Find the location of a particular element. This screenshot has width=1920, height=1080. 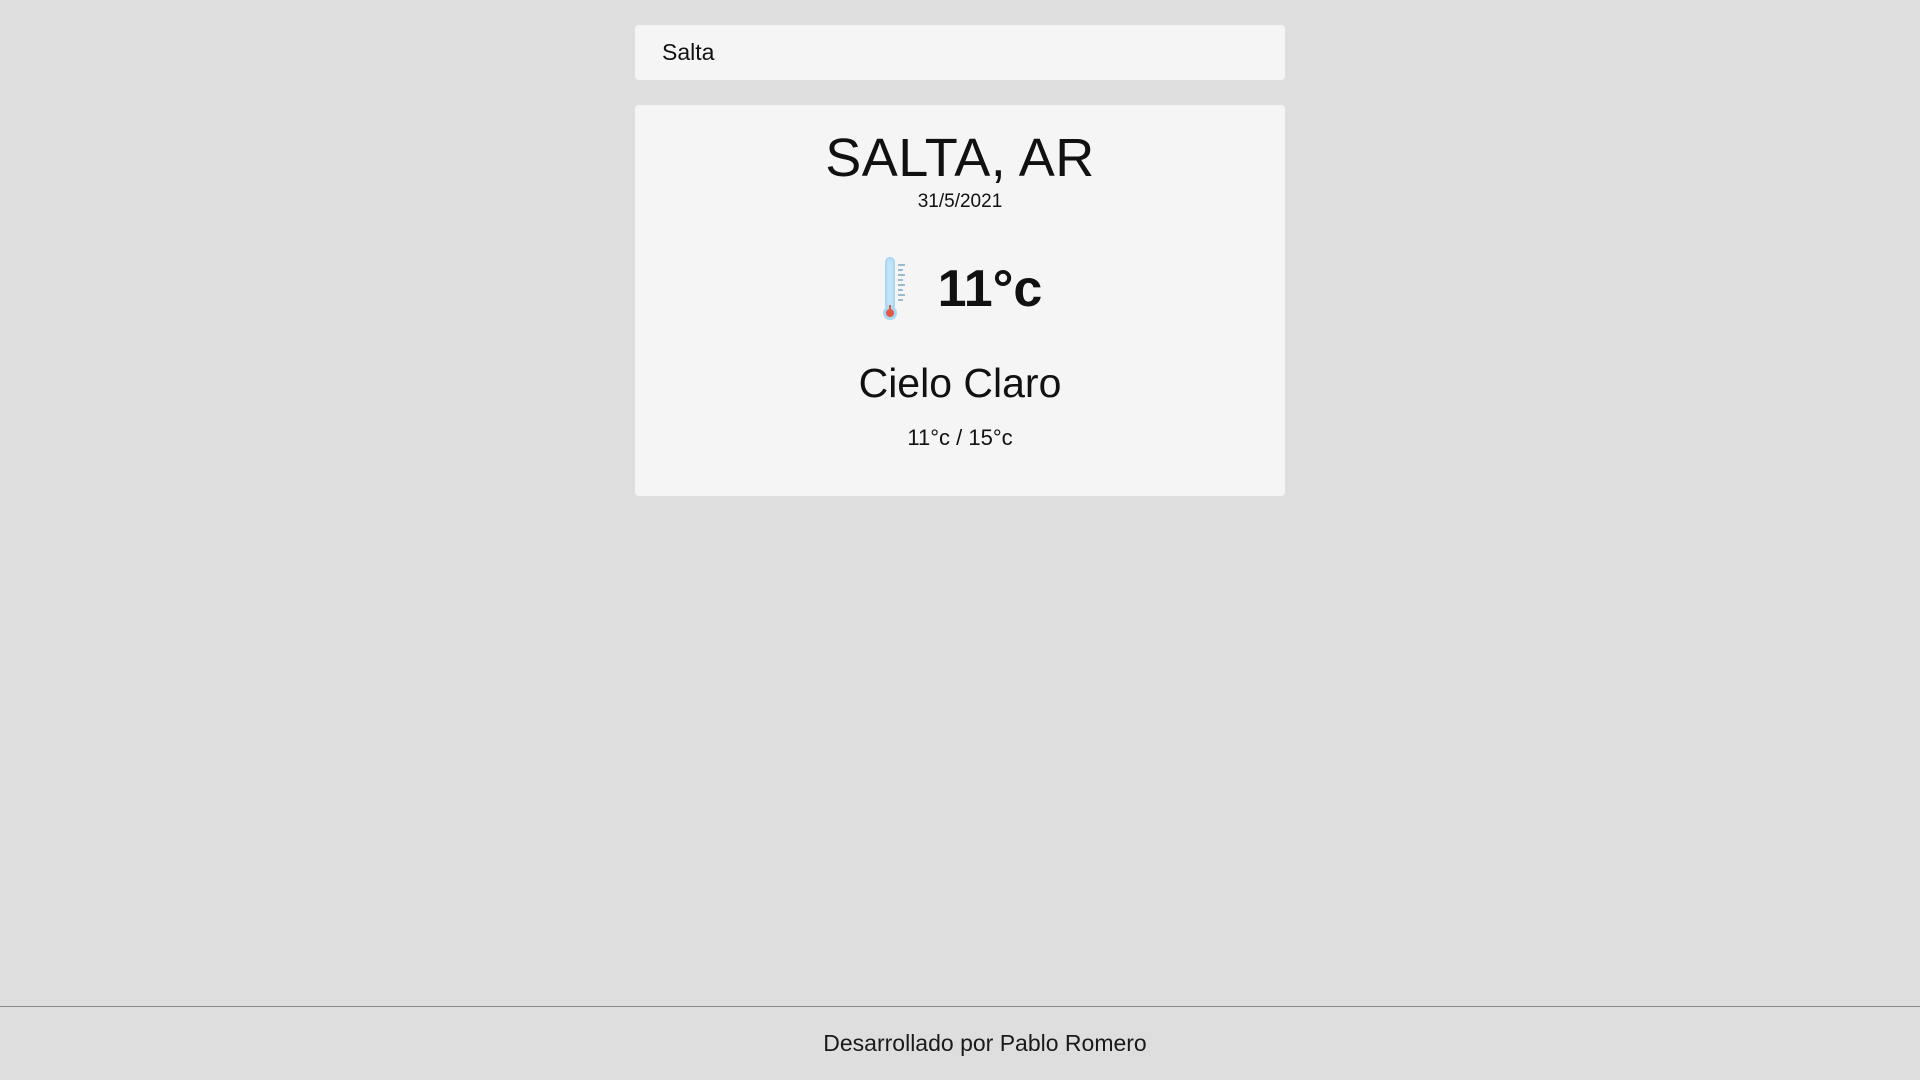

current-temperature: 11°c is located at coordinates (990, 289).